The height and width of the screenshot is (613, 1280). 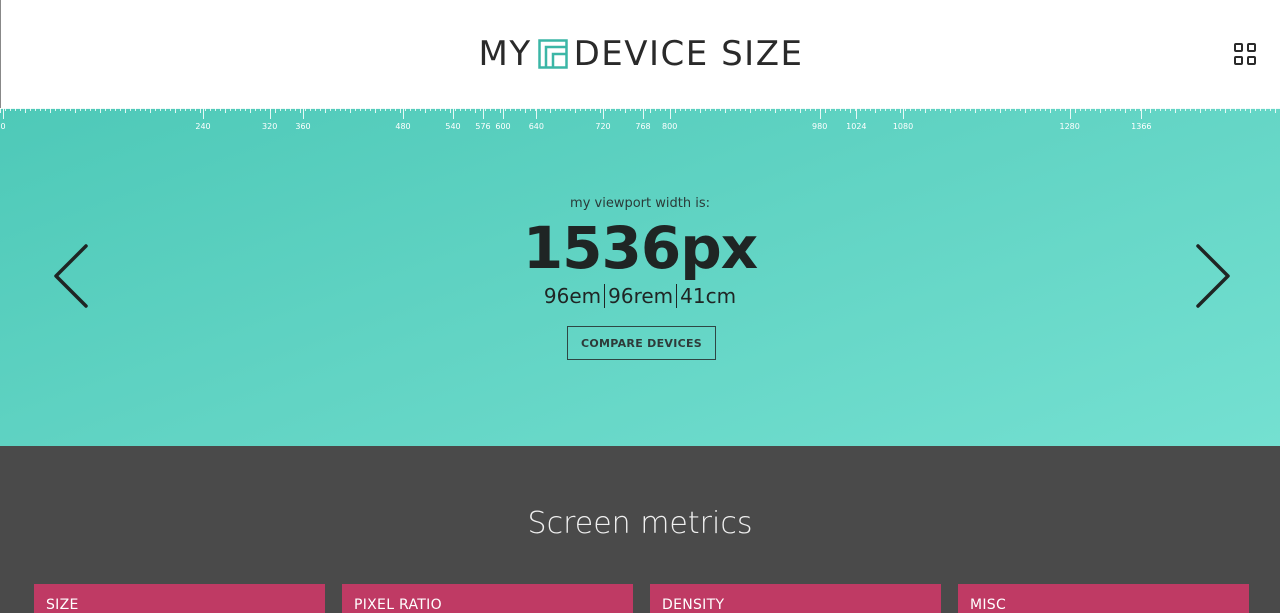 I want to click on site-logo: MY DEVICE SIZE, so click(x=640, y=54).